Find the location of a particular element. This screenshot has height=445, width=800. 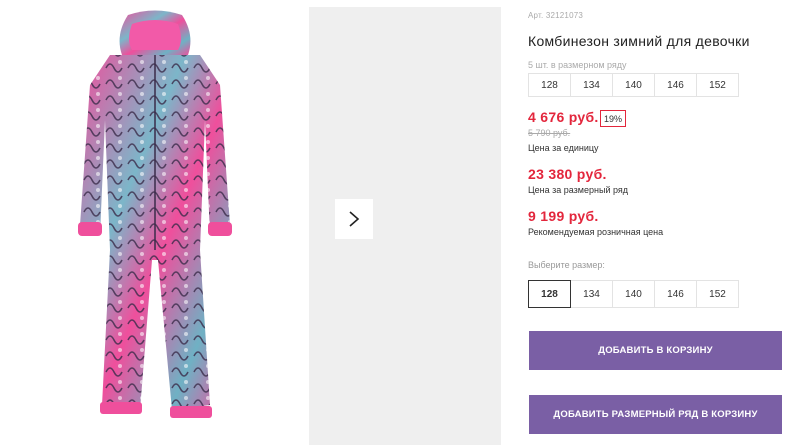

gallery-next-button is located at coordinates (354, 219).